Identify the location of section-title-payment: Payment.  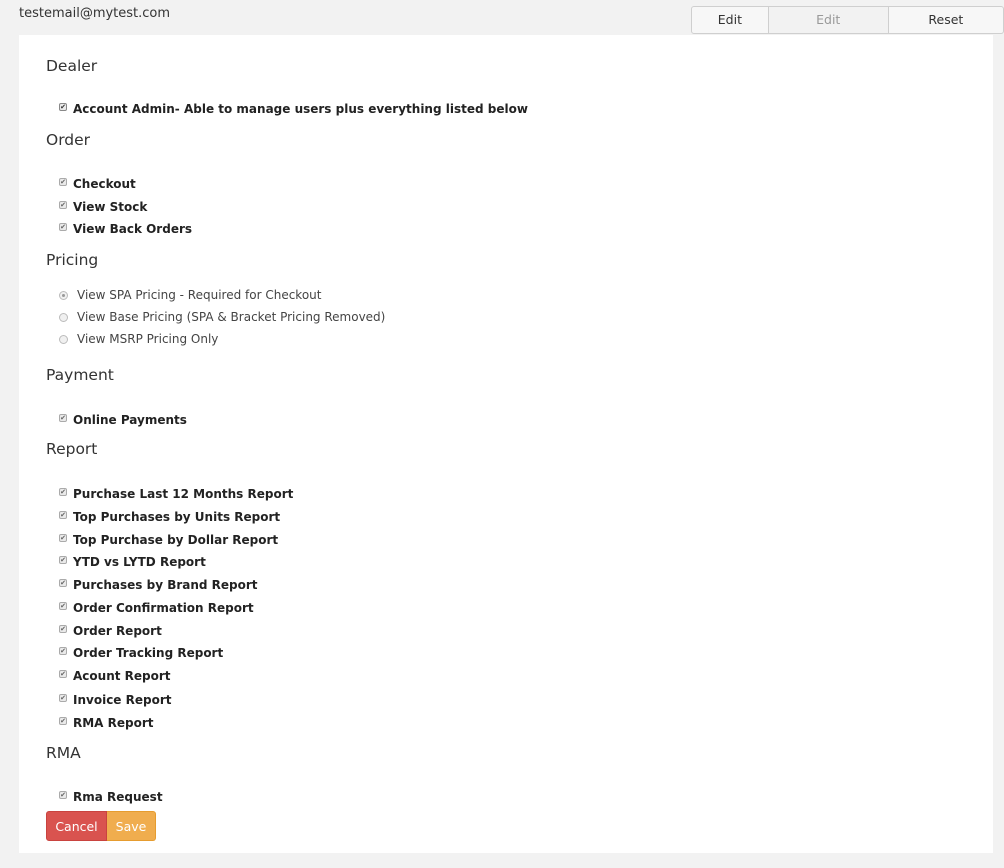
(80, 375).